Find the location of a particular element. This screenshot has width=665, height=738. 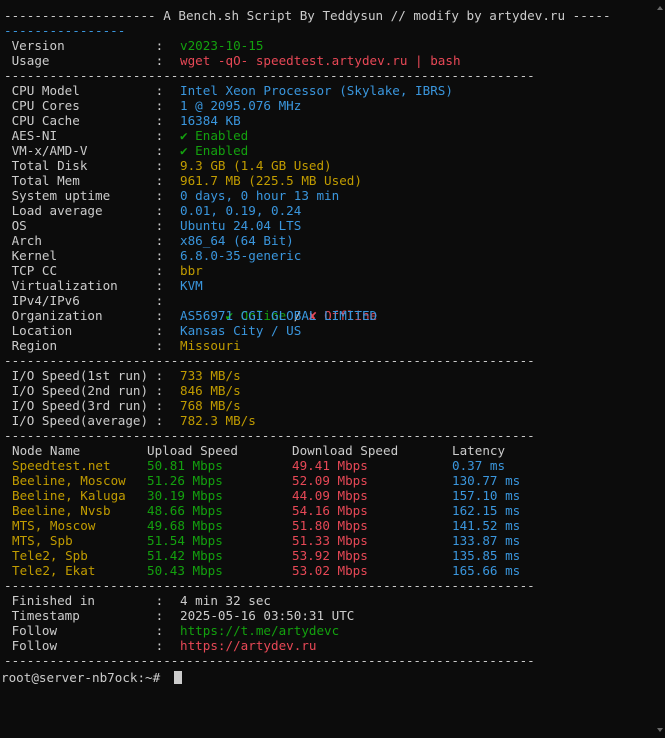

footer-row: Timestamp : 2025-05-16 03:50:31 UTC is located at coordinates (329, 615).